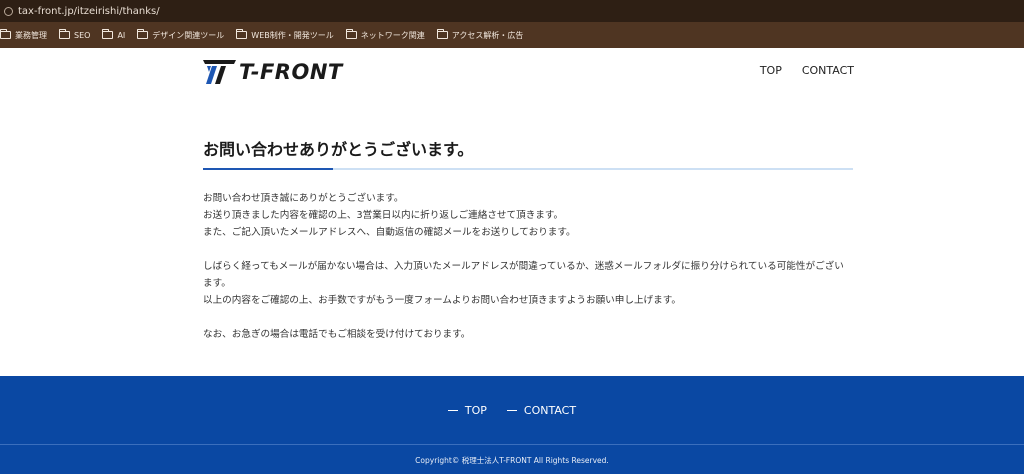 The width and height of the screenshot is (1024, 474). What do you see at coordinates (292, 35) in the screenshot?
I see `bookmark-label: WEB制作・開発ツール` at bounding box center [292, 35].